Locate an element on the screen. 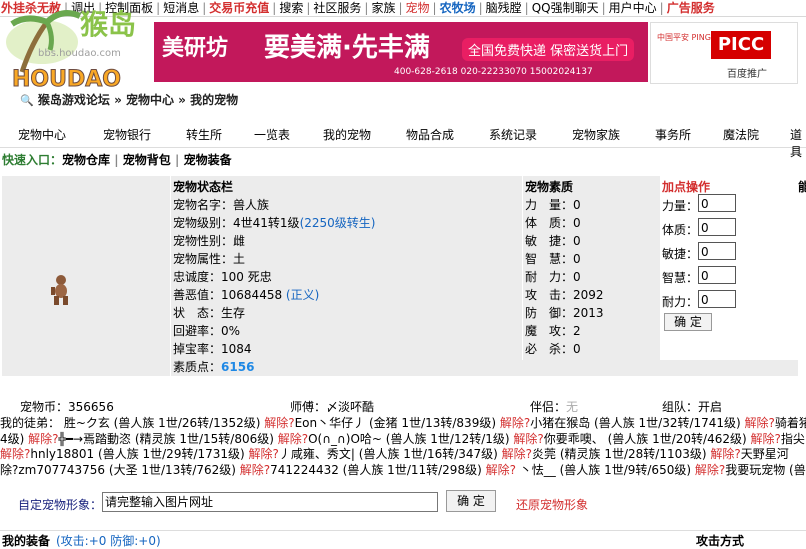 The height and width of the screenshot is (549, 806). pet-loyalty-row: 忠诚度：100 死忠 is located at coordinates (222, 277).